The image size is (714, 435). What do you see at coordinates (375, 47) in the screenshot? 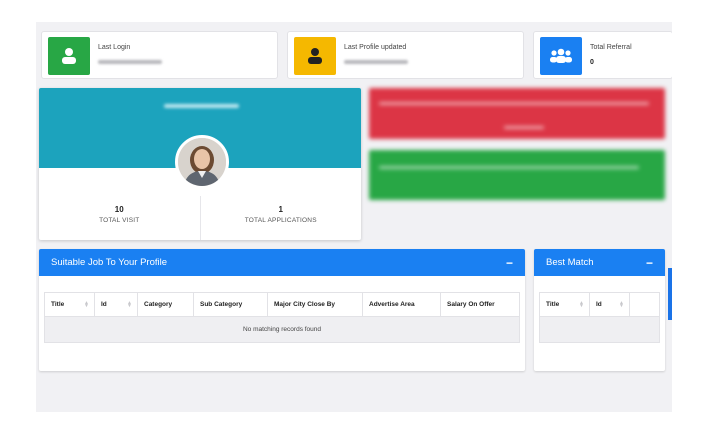
I see `last-profile-label: Last Profile updated` at bounding box center [375, 47].